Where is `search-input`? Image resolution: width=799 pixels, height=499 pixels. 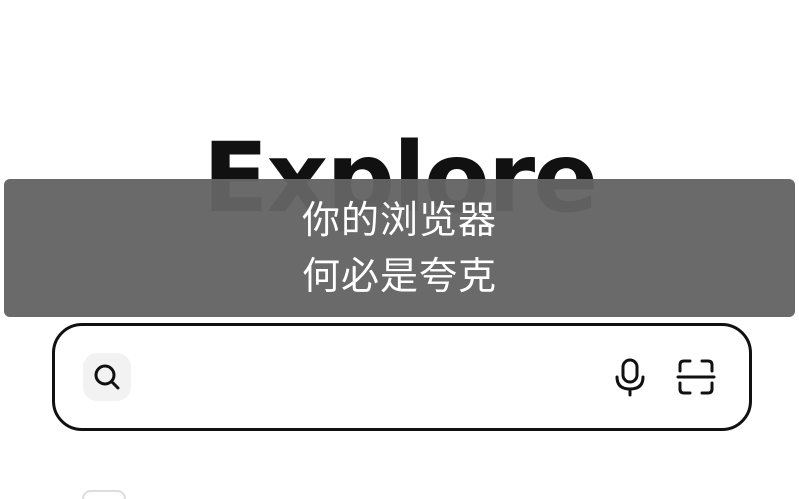
search-input is located at coordinates (372, 377).